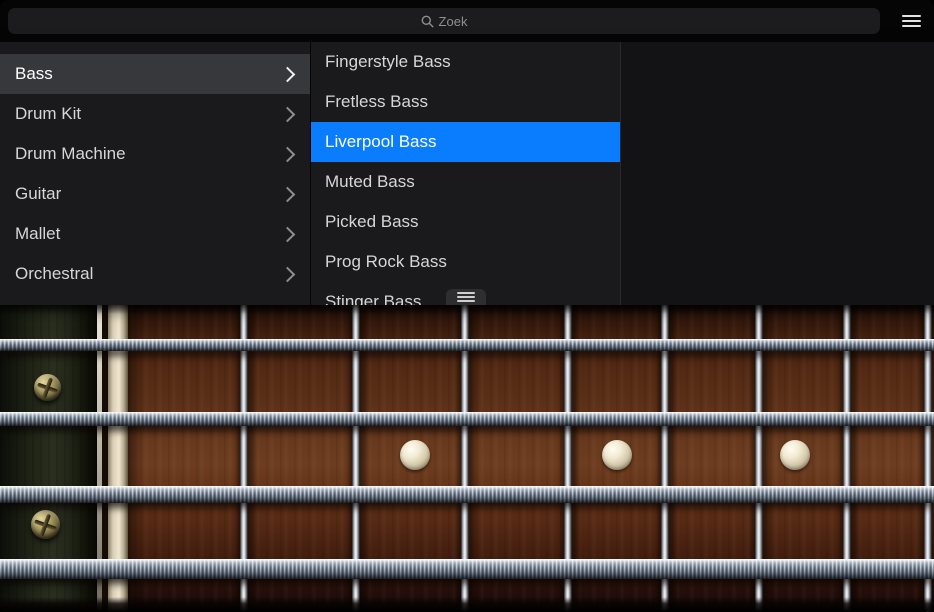  Describe the element at coordinates (376, 101) in the screenshot. I see `instrument-label: Fretless Bass` at that location.